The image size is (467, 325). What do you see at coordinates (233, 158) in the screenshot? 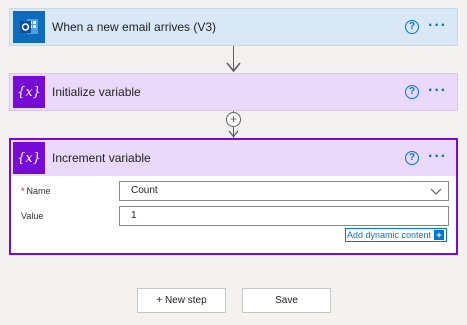
I see `increment-variable-card-header: {x} Increment variable ? ···` at bounding box center [233, 158].